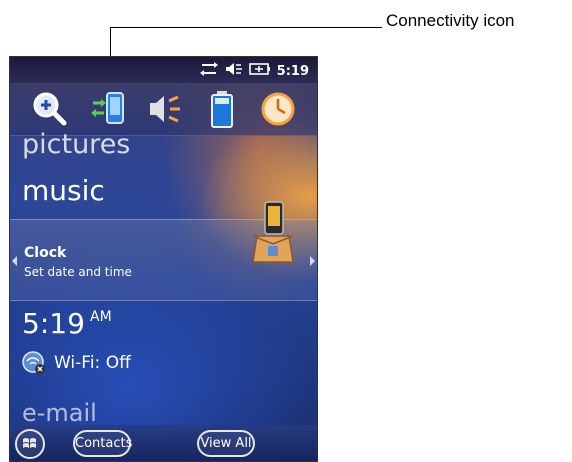  I want to click on clock-icon, so click(278, 109).